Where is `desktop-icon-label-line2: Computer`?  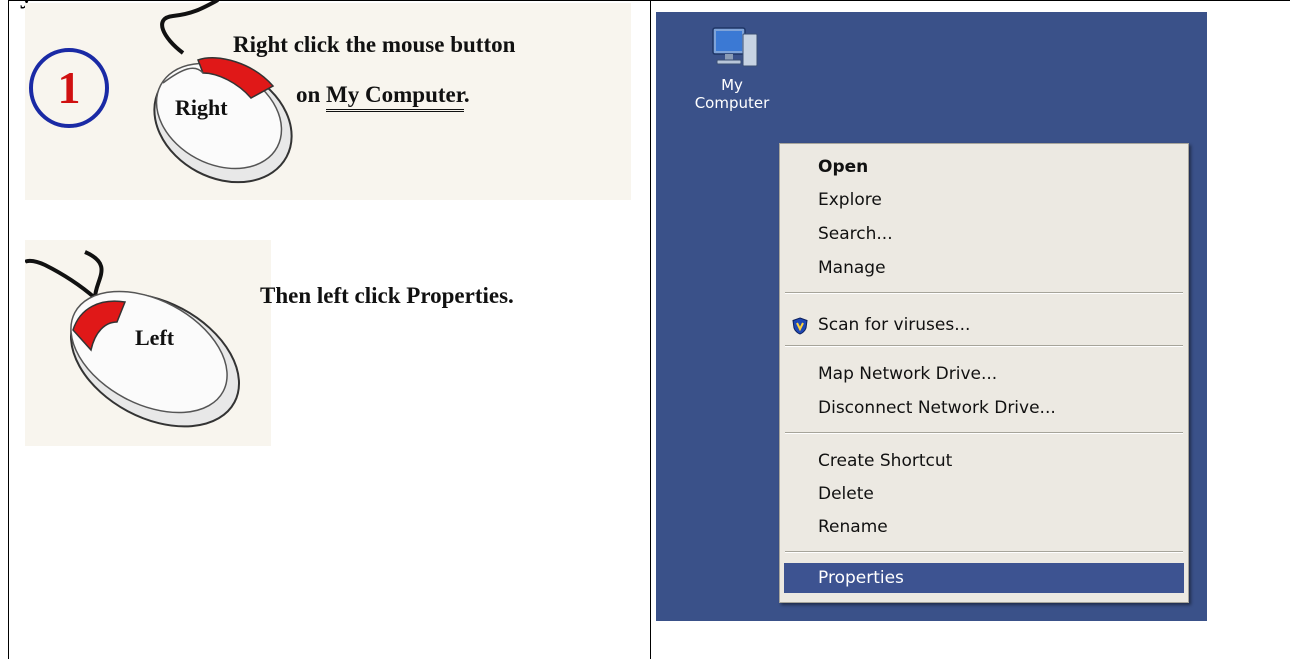
desktop-icon-label-line2: Computer is located at coordinates (732, 103).